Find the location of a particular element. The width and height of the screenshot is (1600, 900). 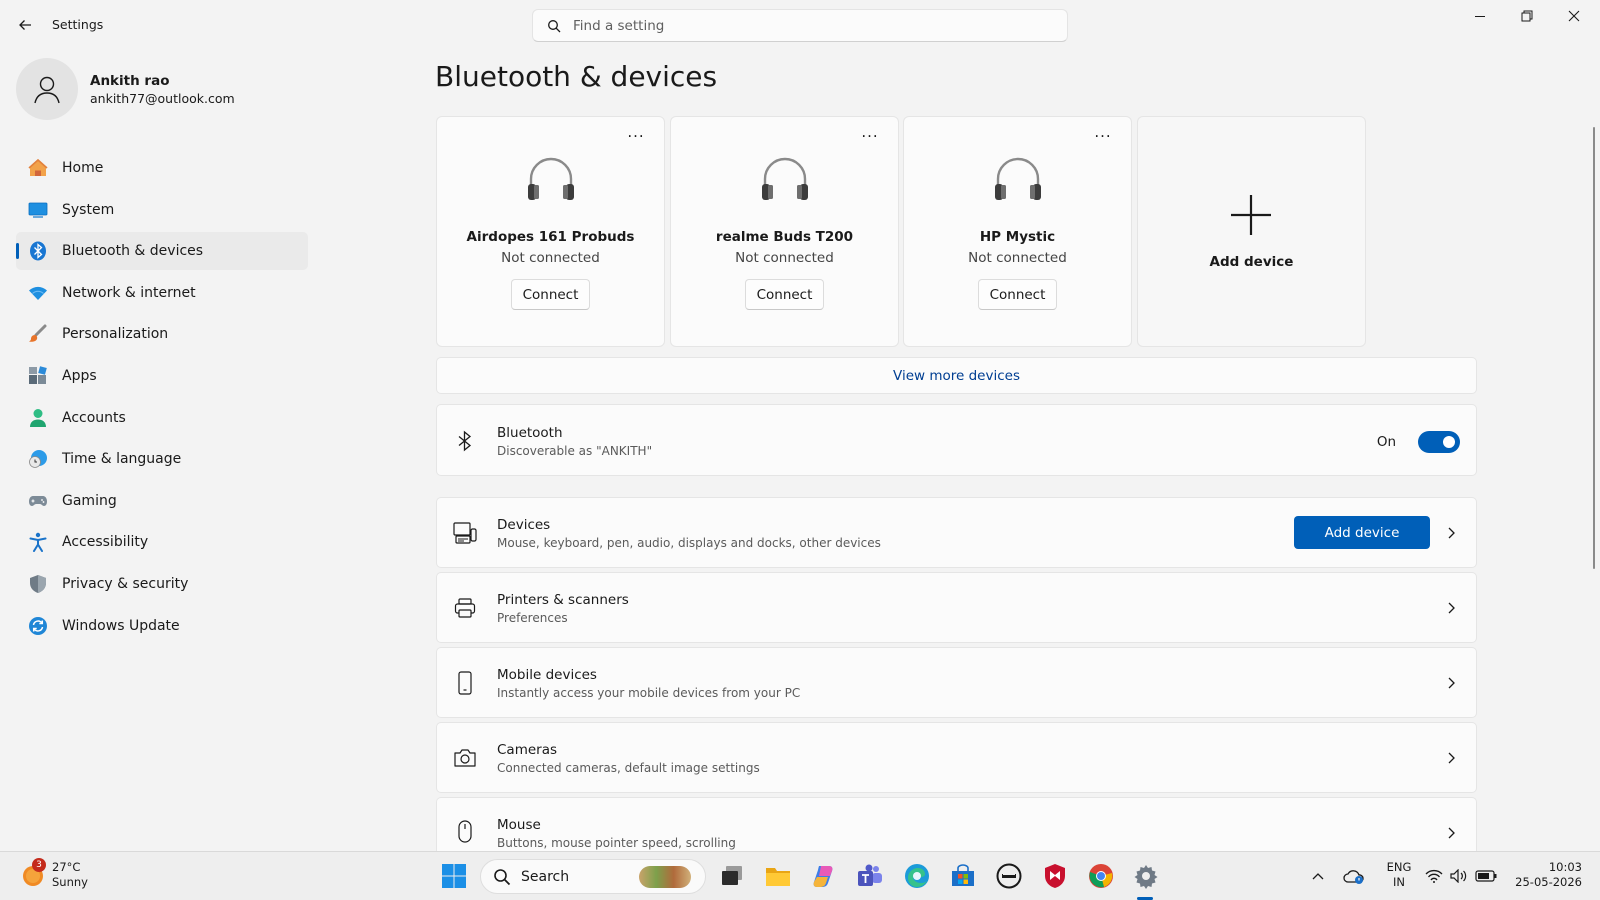

clock: 10:03 25-05-2026 is located at coordinates (1547, 875).